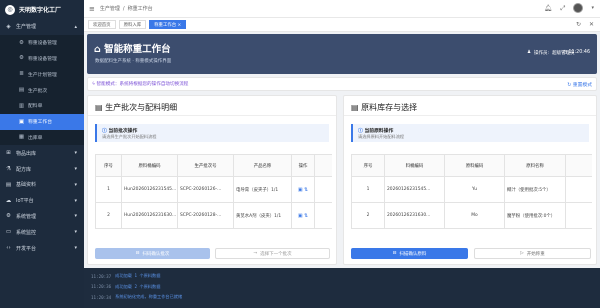 The height and width of the screenshot is (308, 600). I want to click on fullscreen-icon: ⤢, so click(562, 8).